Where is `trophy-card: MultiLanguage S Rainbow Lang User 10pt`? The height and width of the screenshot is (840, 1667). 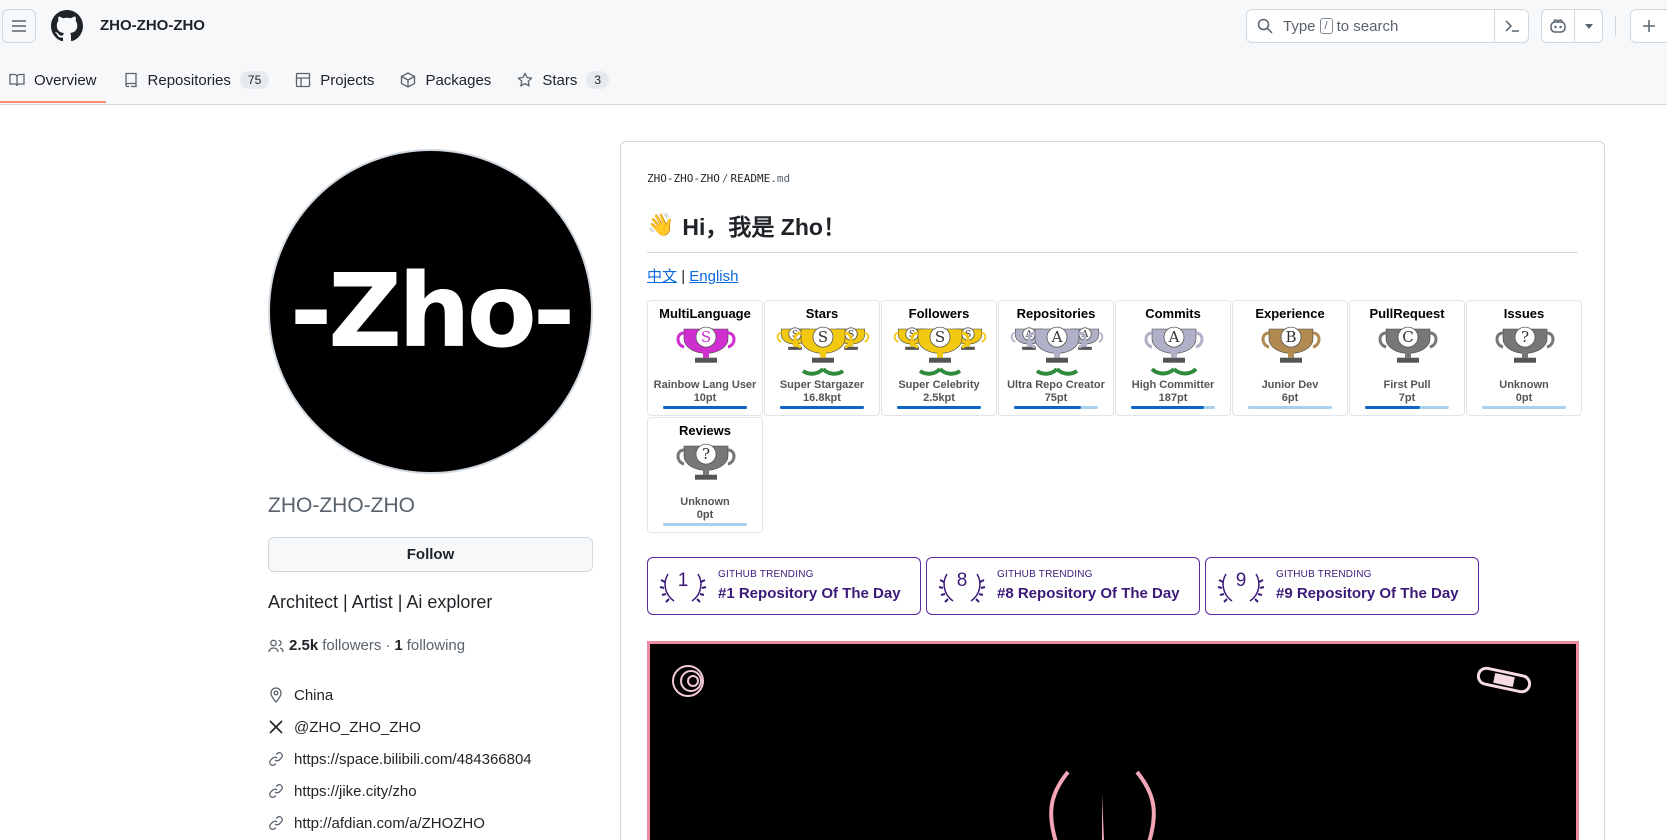
trophy-card: MultiLanguage S Rainbow Lang User 10pt is located at coordinates (705, 358).